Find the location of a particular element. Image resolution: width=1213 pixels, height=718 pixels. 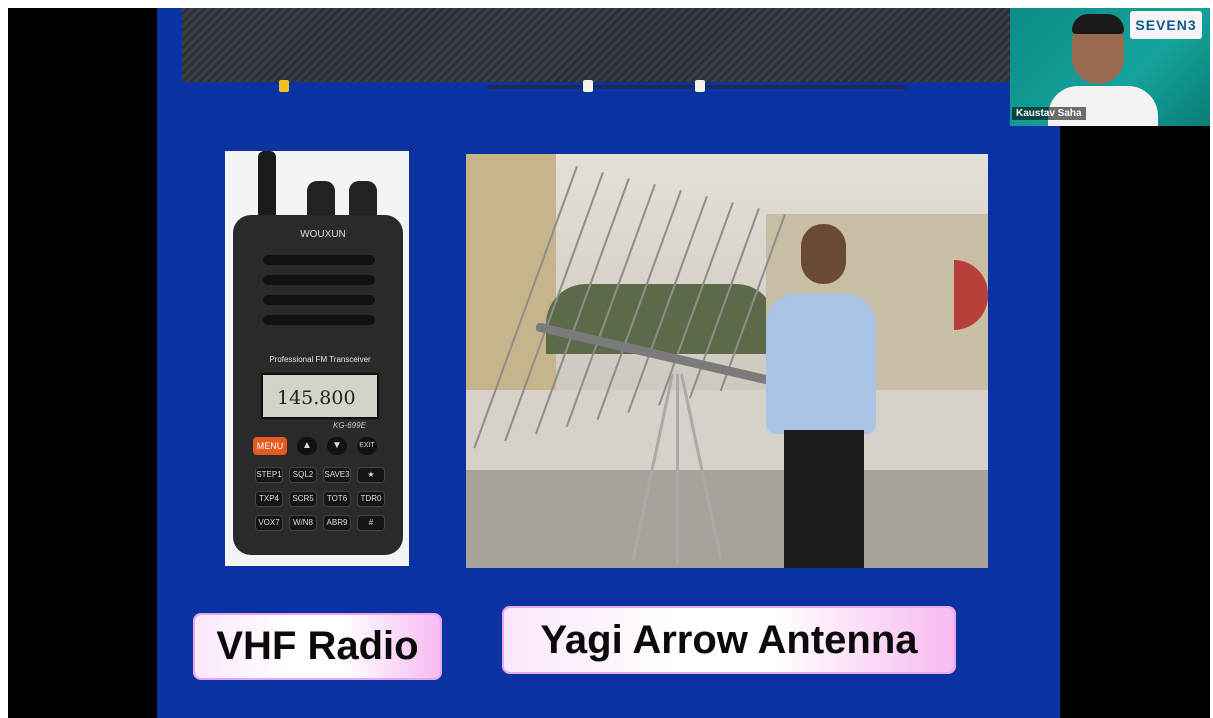

participant-video-tile: SEVEN3 Kaustav Saha is located at coordinates (1110, 67).